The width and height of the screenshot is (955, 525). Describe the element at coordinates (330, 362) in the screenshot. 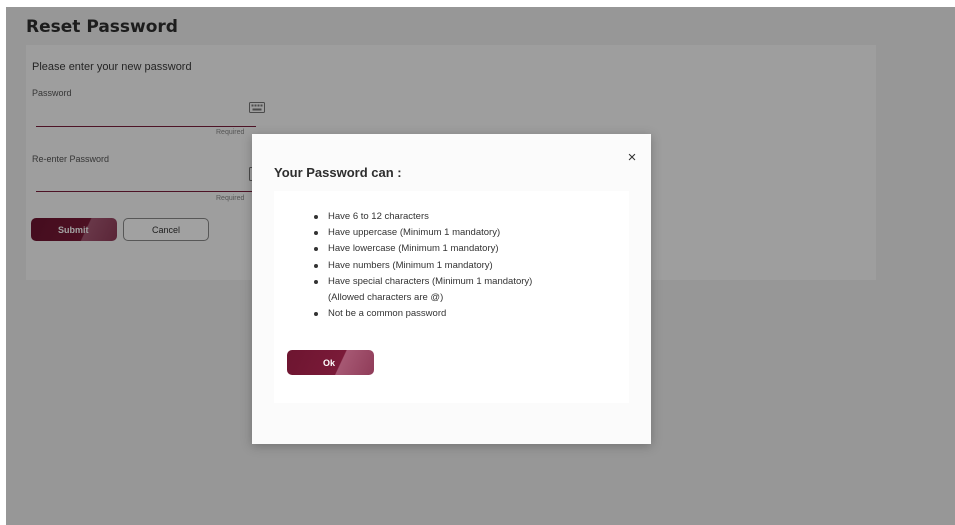

I see `ok-button: Ok` at that location.